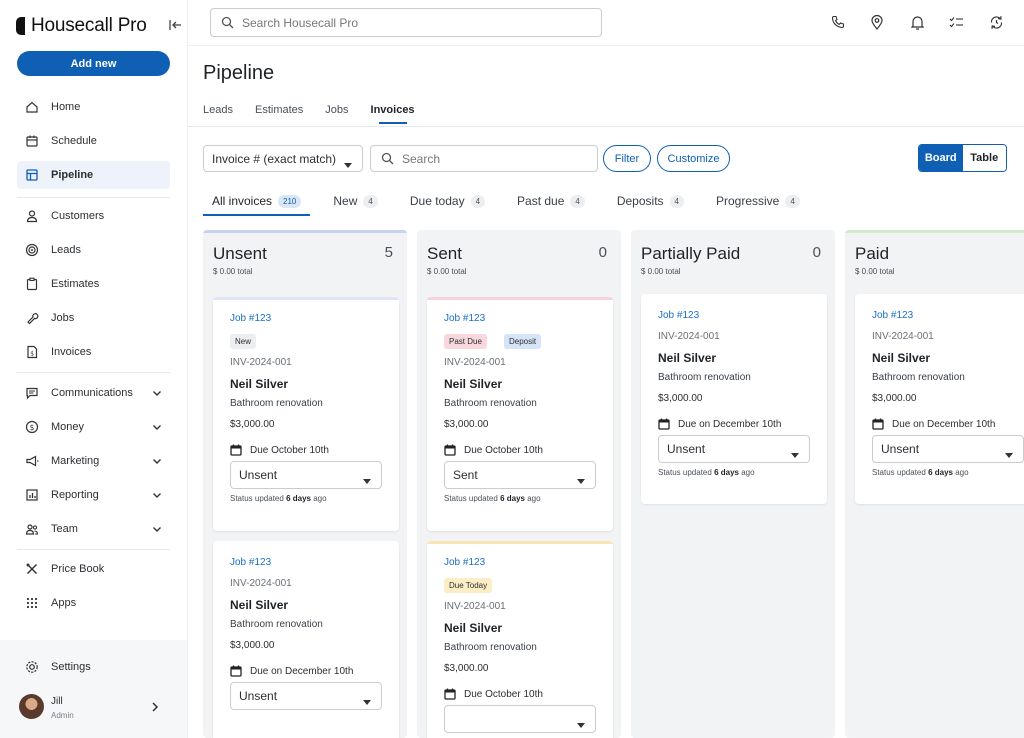  I want to click on bell-icon, so click(917, 22).